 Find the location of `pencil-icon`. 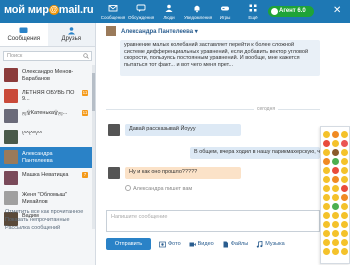

pencil-icon is located at coordinates (128, 188).